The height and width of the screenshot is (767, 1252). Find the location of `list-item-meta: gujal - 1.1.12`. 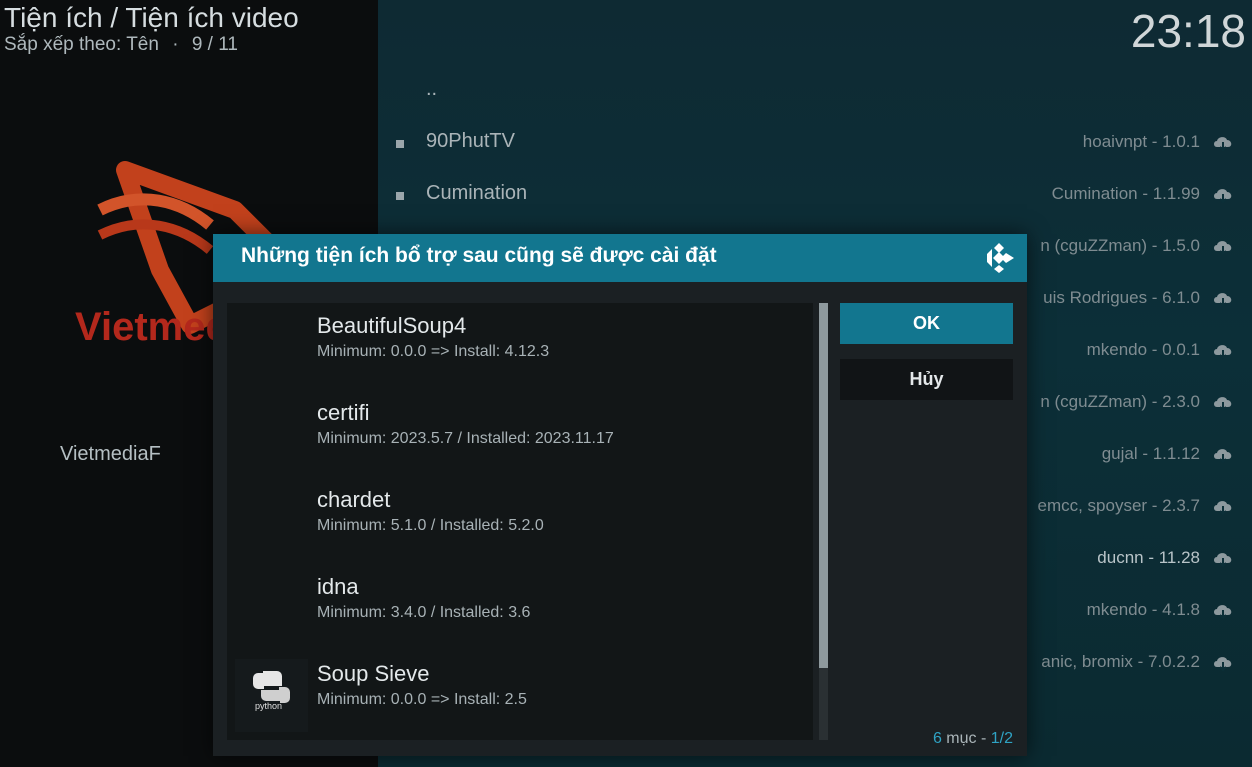

list-item-meta: gujal - 1.1.12 is located at coordinates (1150, 453).